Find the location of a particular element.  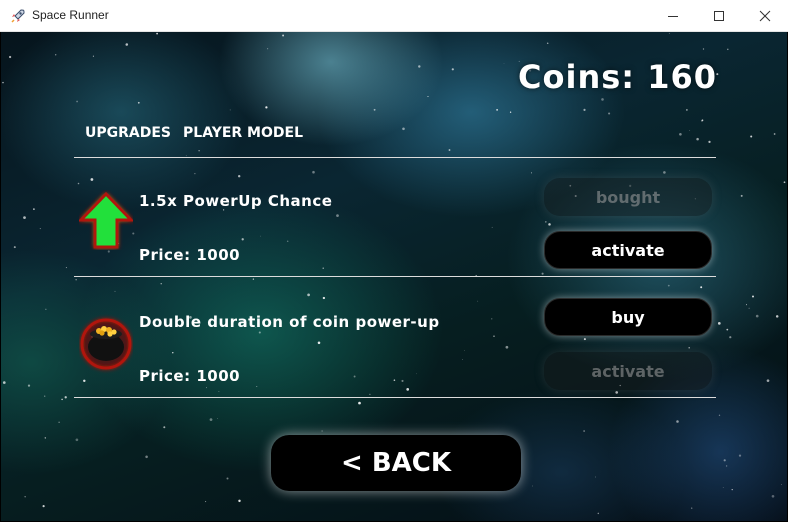

upgrade-title: Double duration of coin power-up is located at coordinates (289, 322).